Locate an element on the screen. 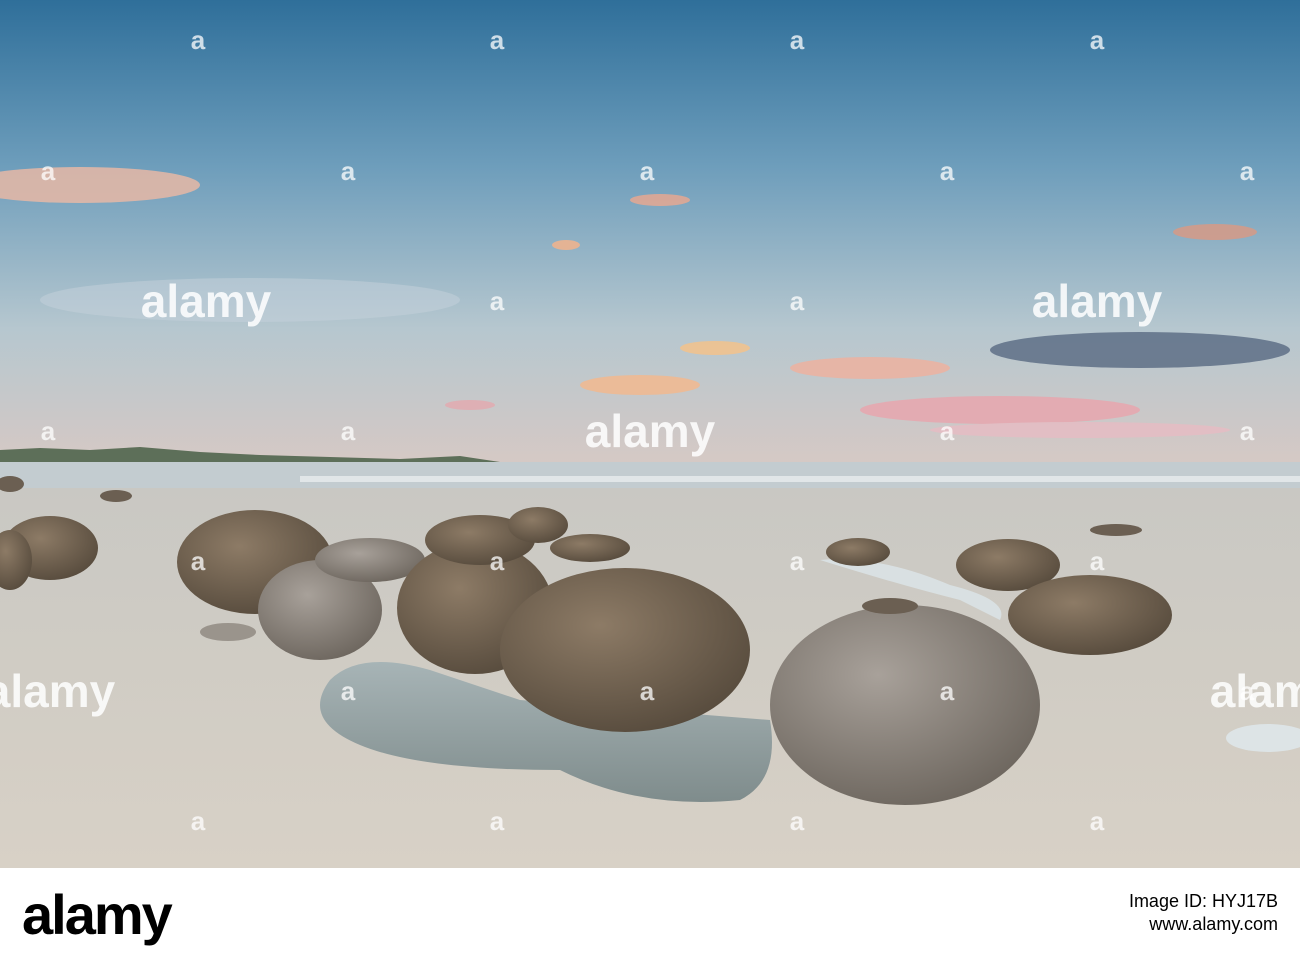 The height and width of the screenshot is (957, 1300). footer-bar: alamy Image ID: HYJ17B www.alamy.com is located at coordinates (650, 912).